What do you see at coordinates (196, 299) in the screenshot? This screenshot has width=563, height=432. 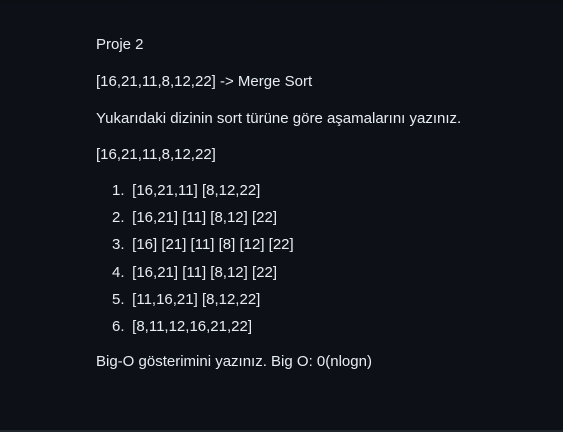 I see `list-item-text: [11,16,21] [8,12,22]` at bounding box center [196, 299].